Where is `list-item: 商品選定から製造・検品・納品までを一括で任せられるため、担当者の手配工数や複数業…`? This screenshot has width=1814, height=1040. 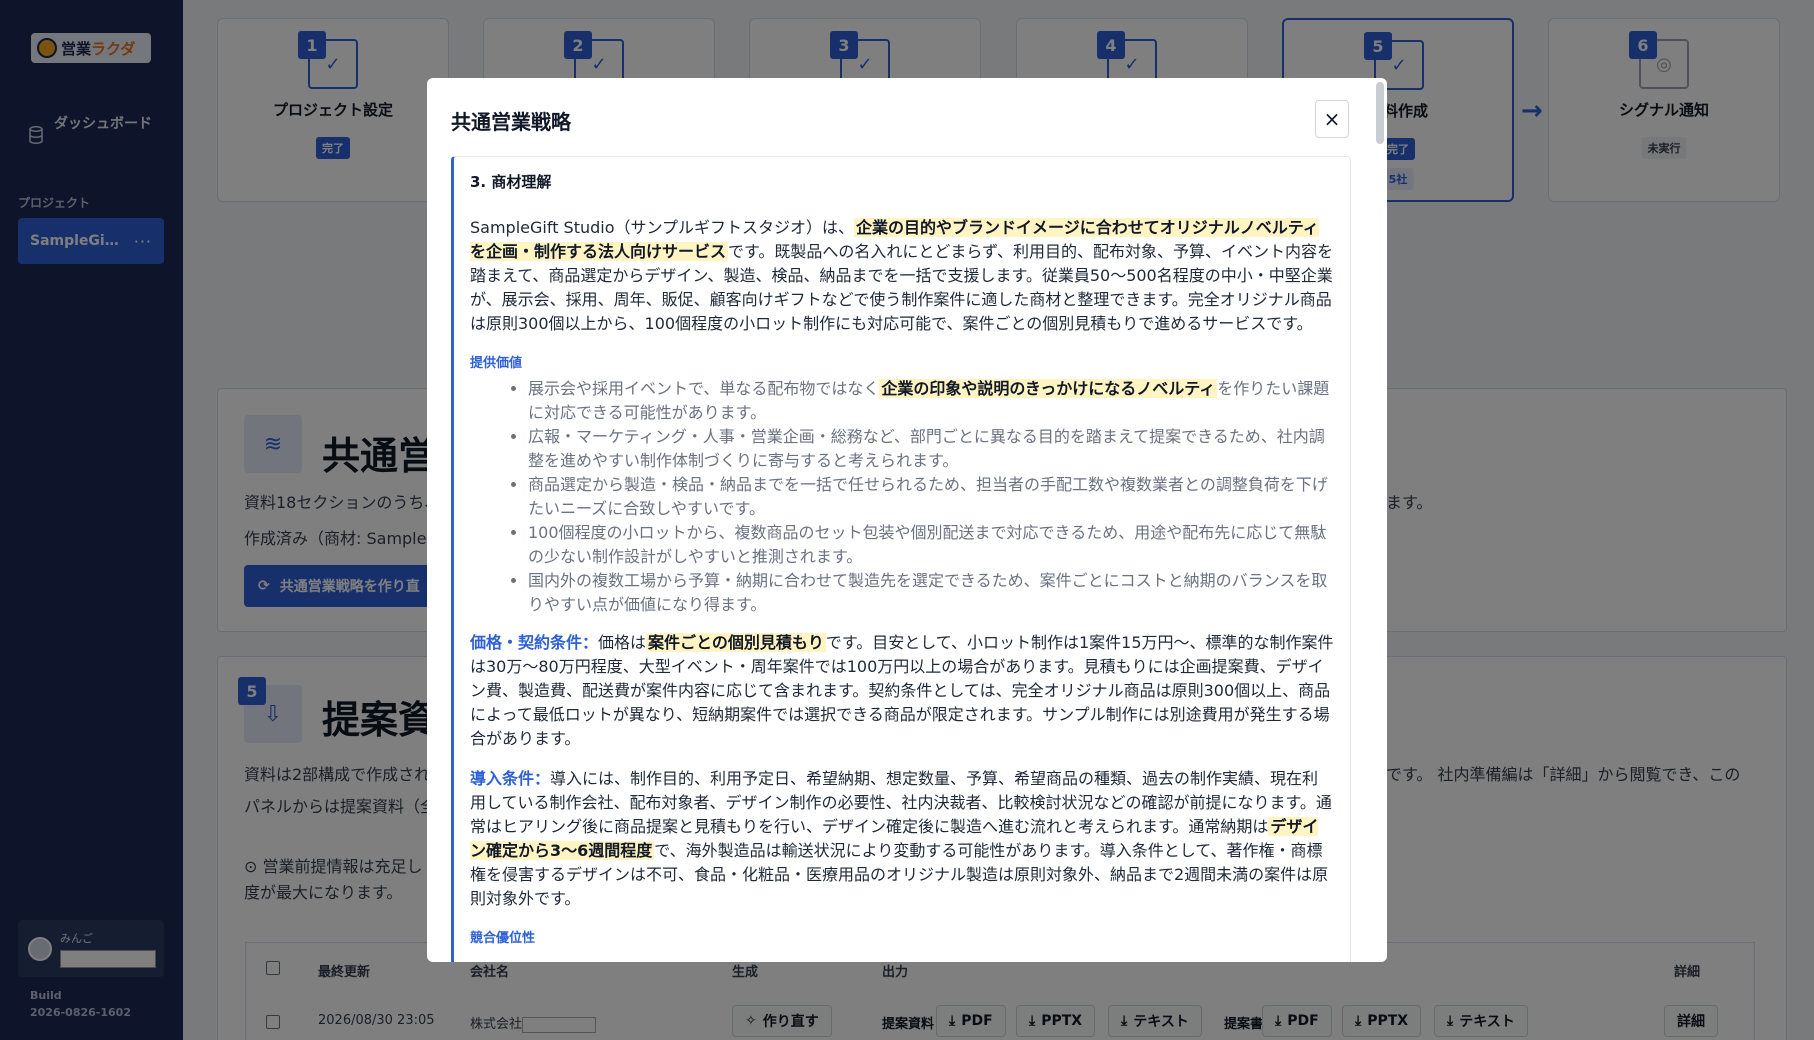
list-item: 商品選定から製造・検品・納品までを一括で任せられるため、担当者の手配工数や複数業… is located at coordinates (931, 497).